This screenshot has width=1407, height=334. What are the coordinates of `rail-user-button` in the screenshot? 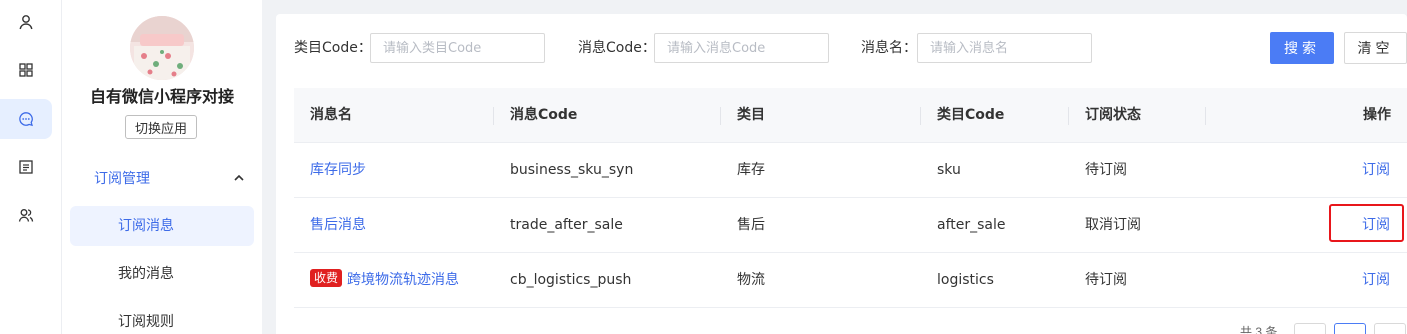 It's located at (26, 22).